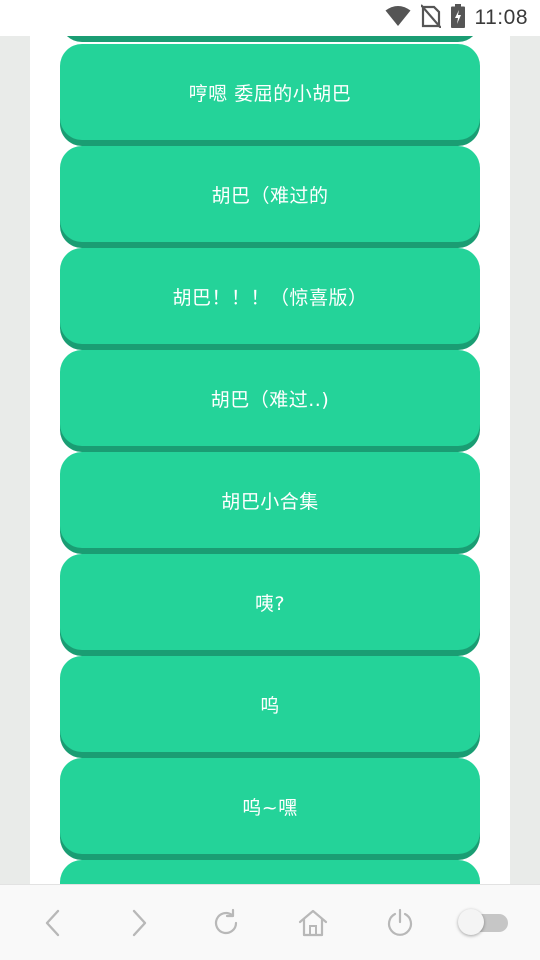  I want to click on forward-icon, so click(139, 923).